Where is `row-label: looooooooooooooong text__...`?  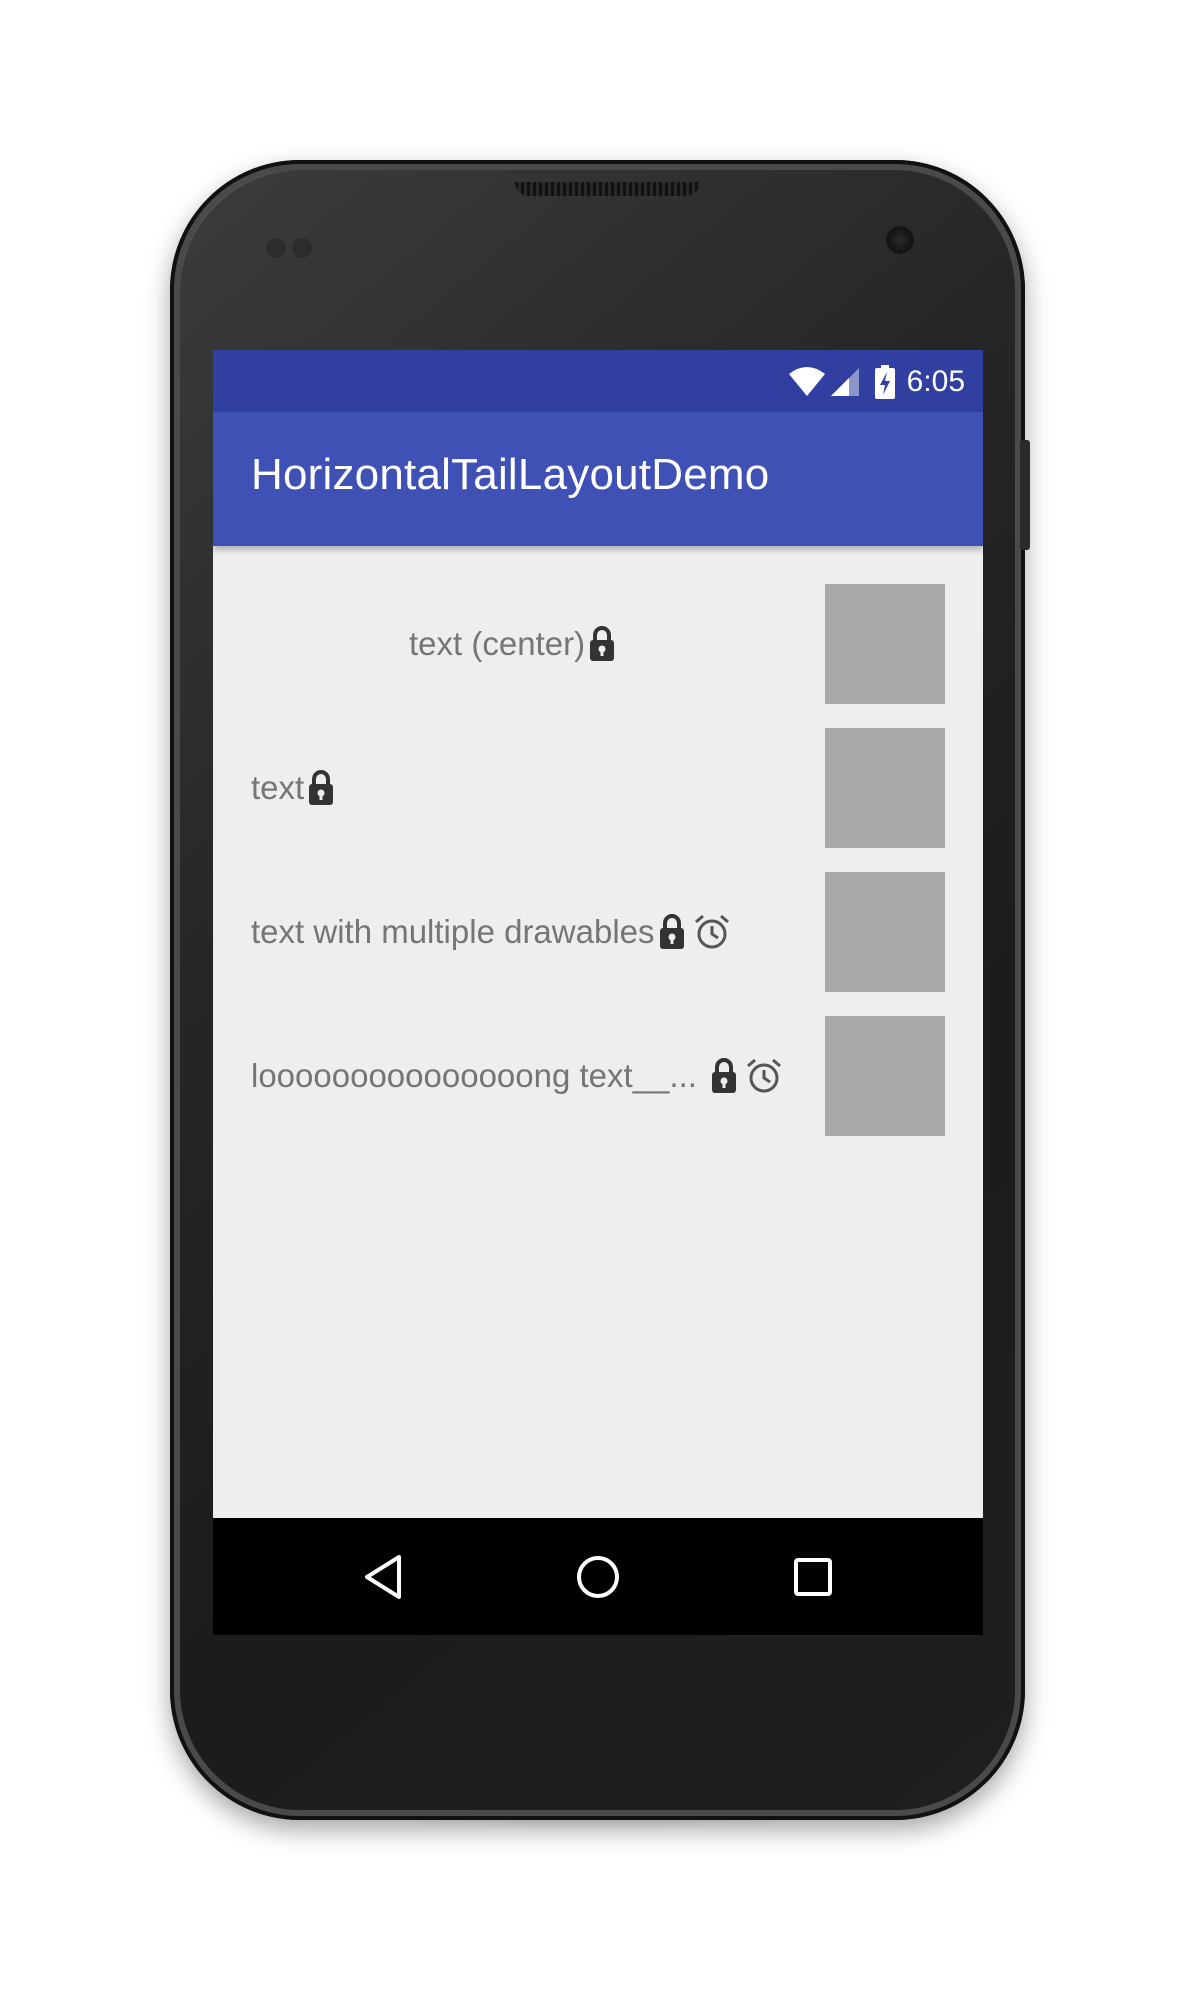
row-label: looooooooooooooong text__... is located at coordinates (474, 1075).